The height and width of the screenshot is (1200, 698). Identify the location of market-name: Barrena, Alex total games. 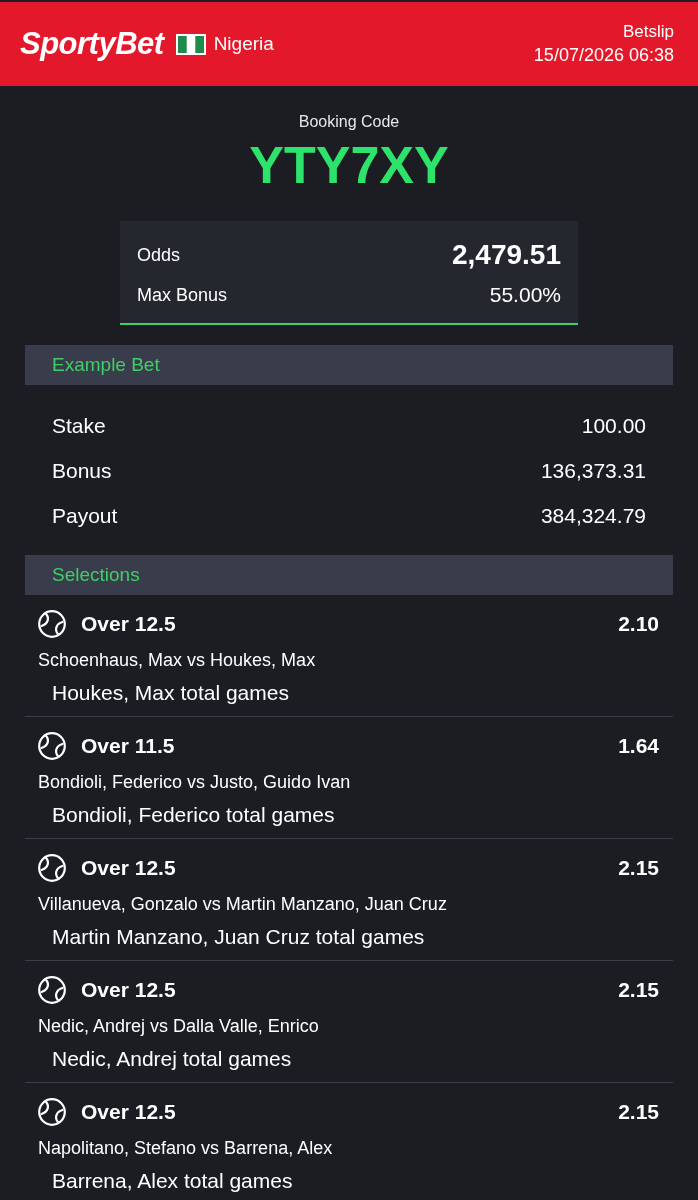
(173, 1181).